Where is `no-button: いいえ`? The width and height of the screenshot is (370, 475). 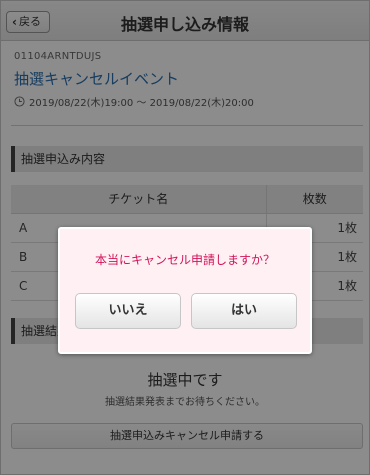 no-button: いいえ is located at coordinates (128, 311).